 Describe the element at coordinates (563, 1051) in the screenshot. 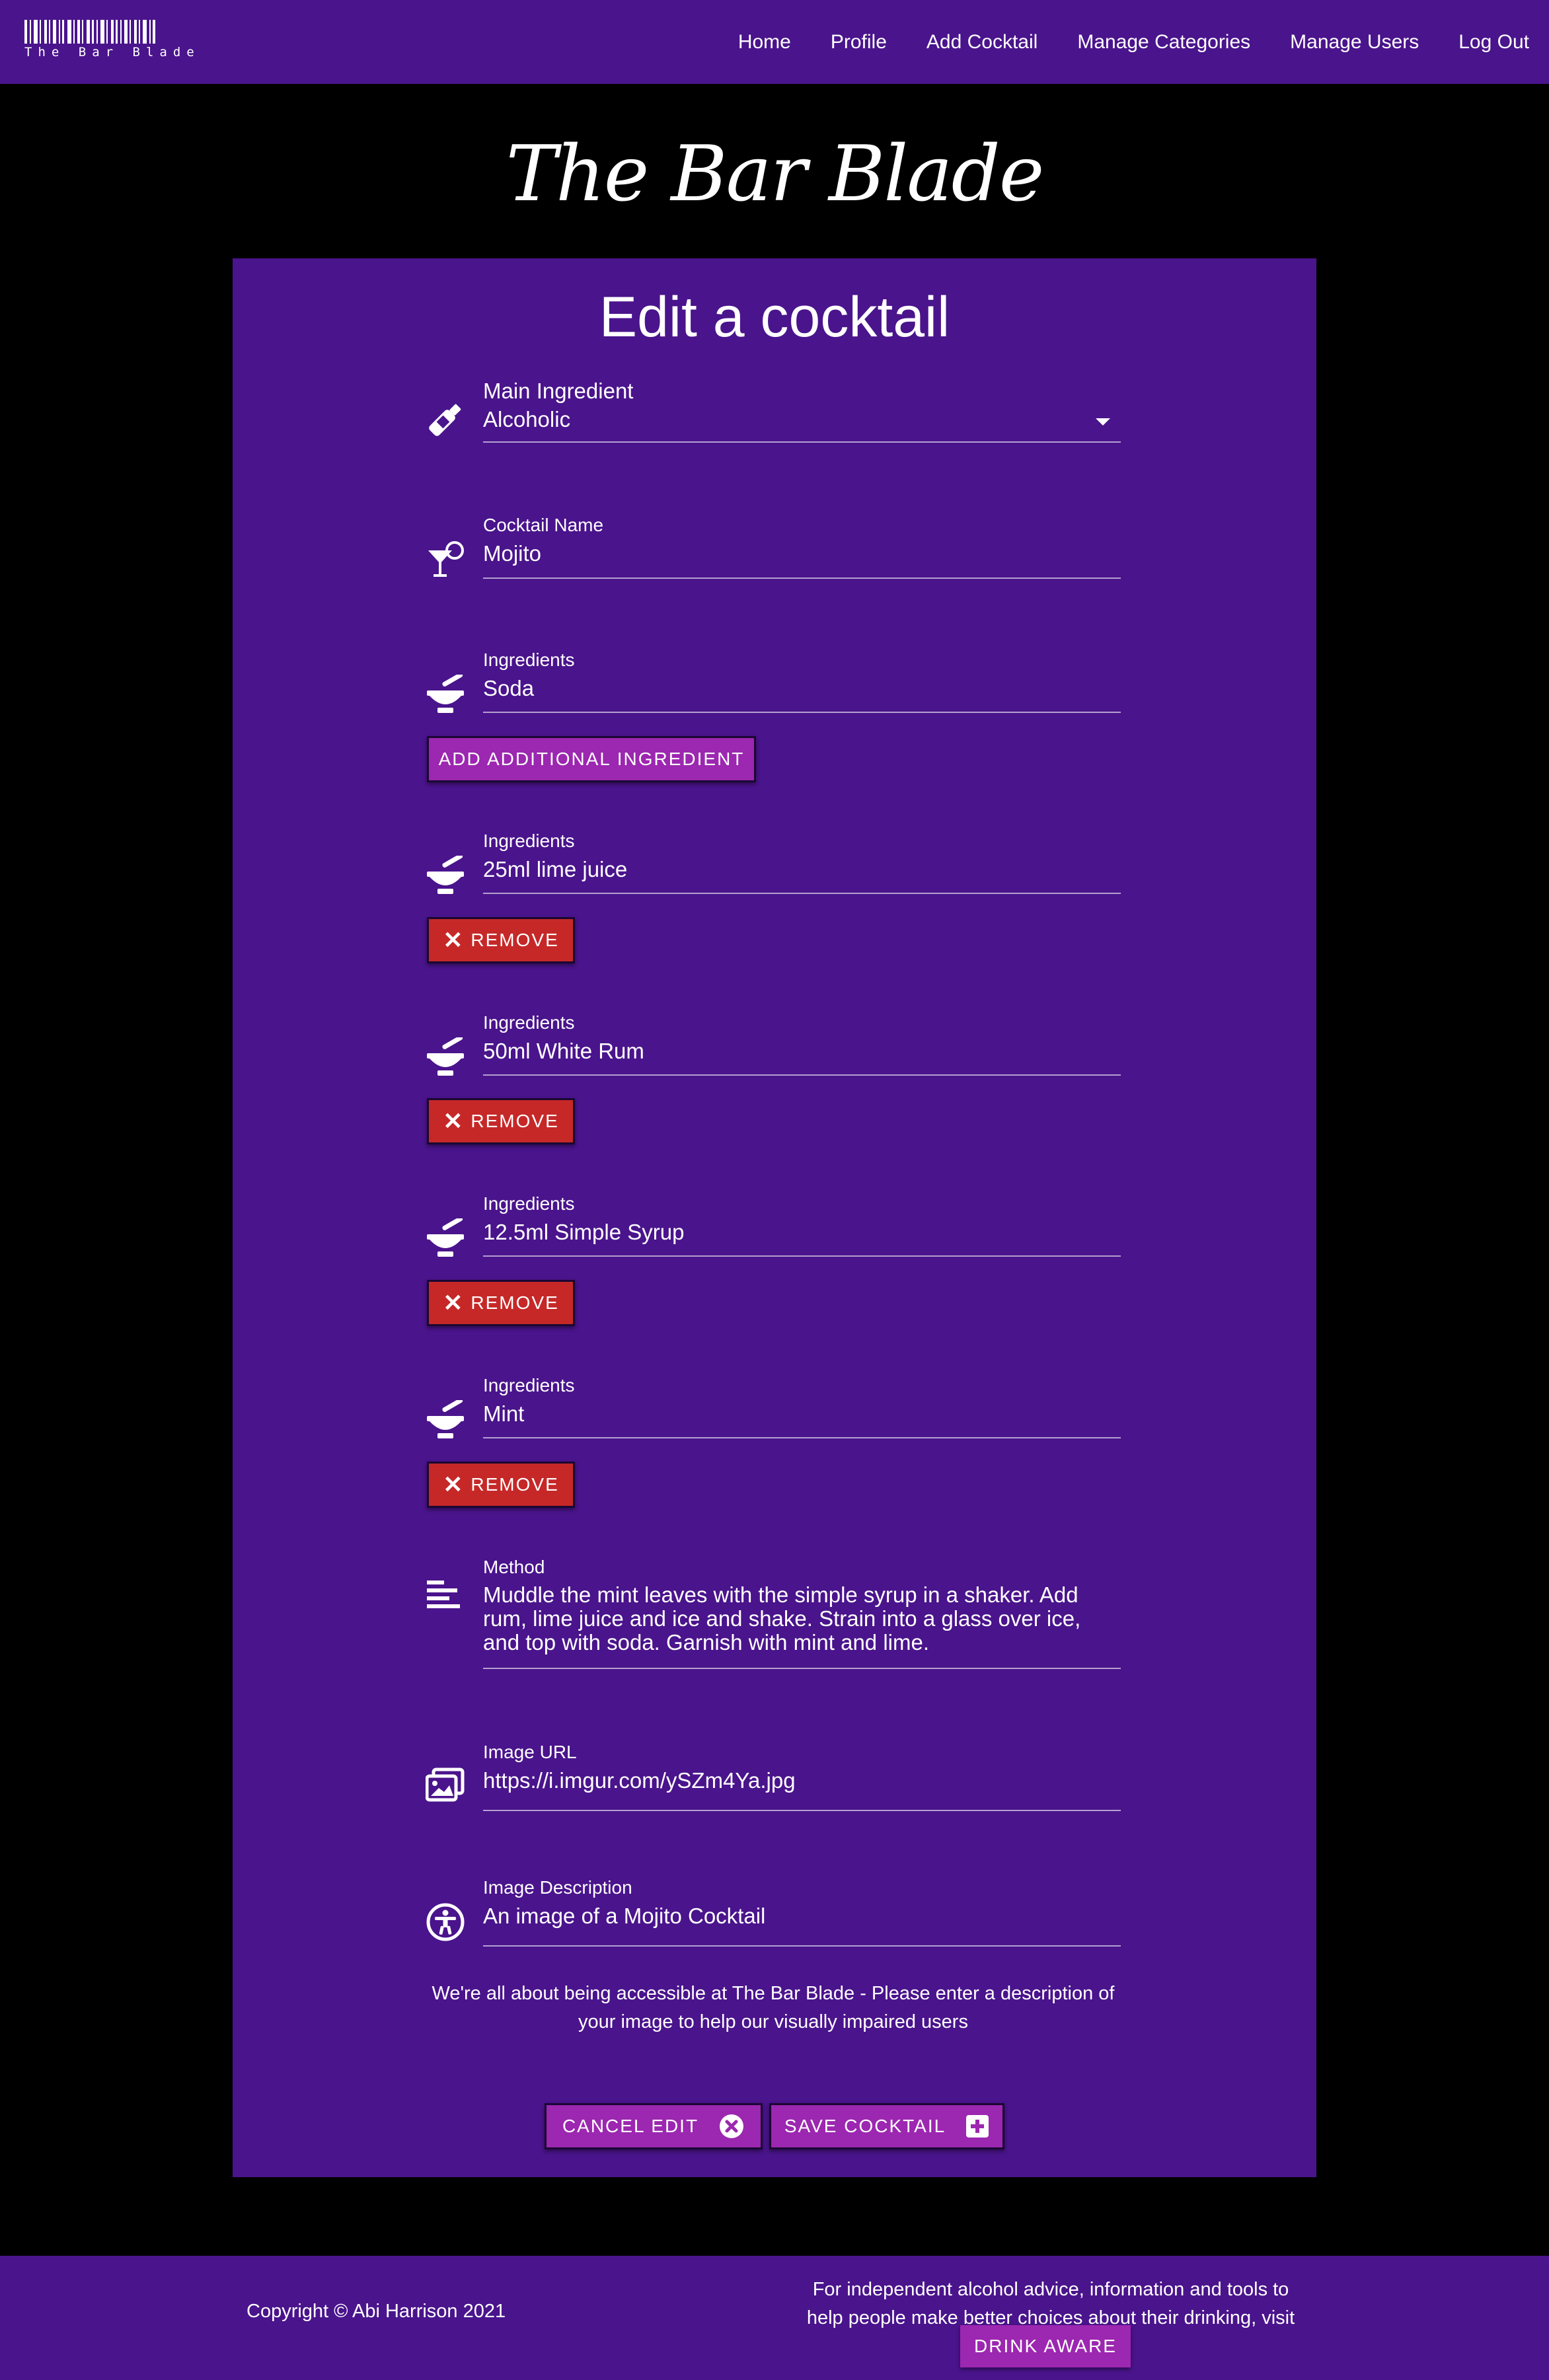

I see `ingredient-value: 50ml White Rum` at that location.